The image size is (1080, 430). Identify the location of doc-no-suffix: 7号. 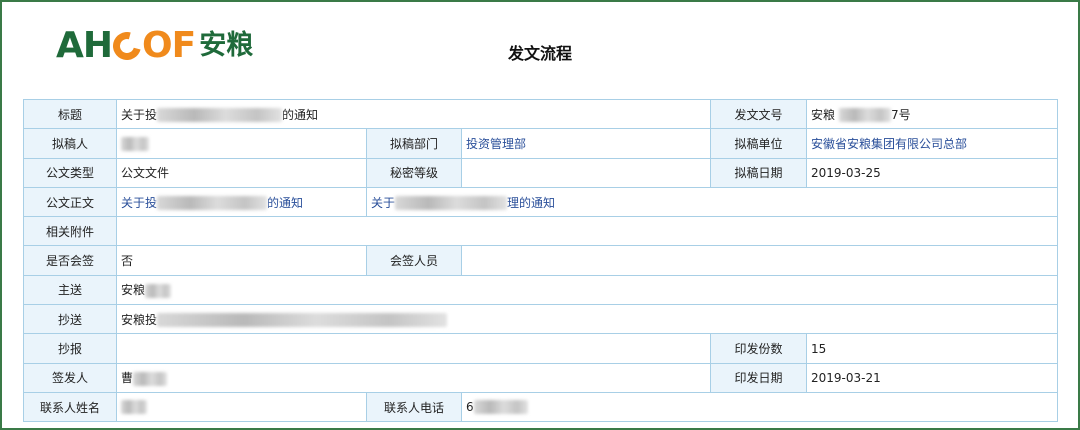
(901, 114).